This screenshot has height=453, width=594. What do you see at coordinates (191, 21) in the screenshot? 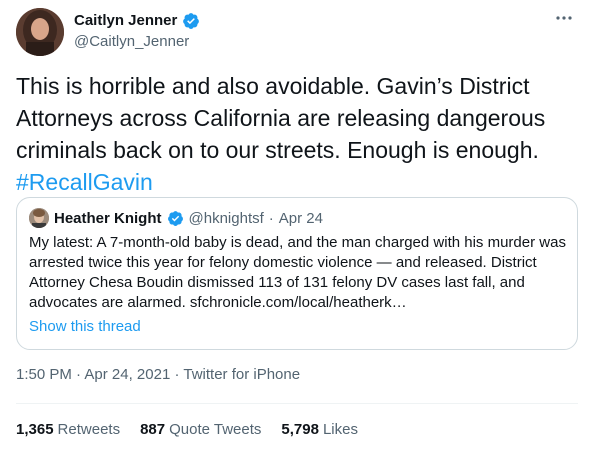
I see `verified-badge-icon` at bounding box center [191, 21].